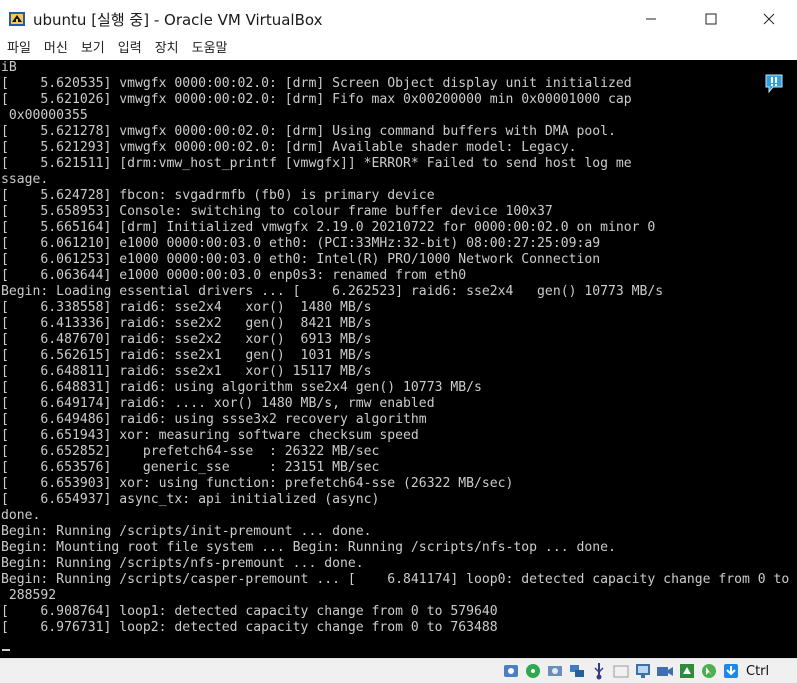  Describe the element at coordinates (511, 671) in the screenshot. I see `hard-disk-icon` at that location.